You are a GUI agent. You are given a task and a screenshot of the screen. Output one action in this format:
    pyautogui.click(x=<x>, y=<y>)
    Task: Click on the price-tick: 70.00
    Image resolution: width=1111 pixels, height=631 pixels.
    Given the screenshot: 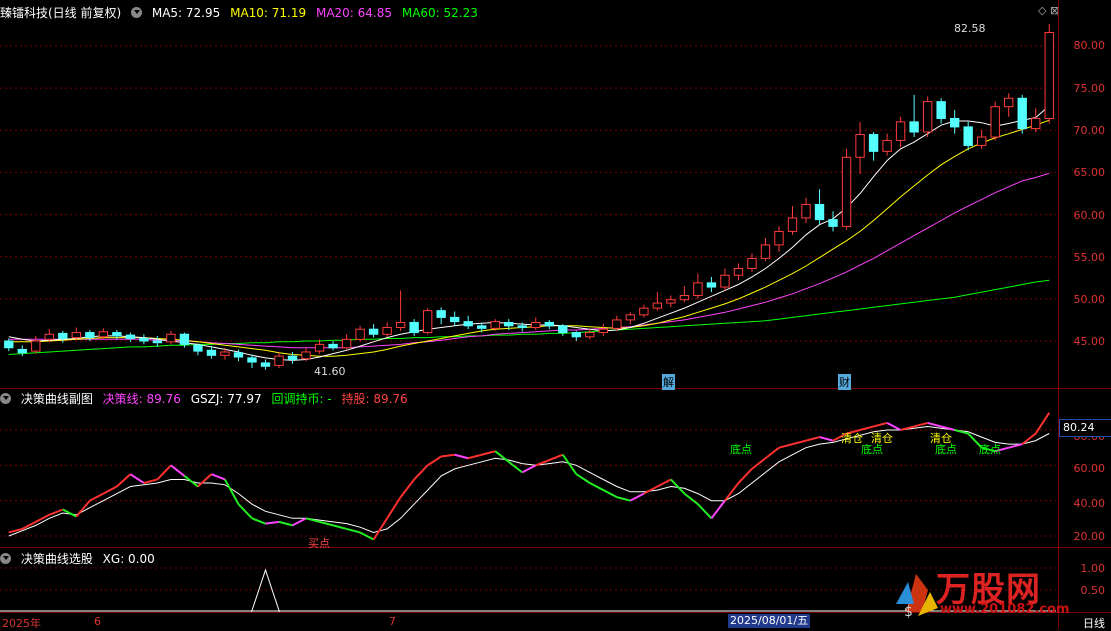 What is the action you would take?
    pyautogui.click(x=1089, y=130)
    